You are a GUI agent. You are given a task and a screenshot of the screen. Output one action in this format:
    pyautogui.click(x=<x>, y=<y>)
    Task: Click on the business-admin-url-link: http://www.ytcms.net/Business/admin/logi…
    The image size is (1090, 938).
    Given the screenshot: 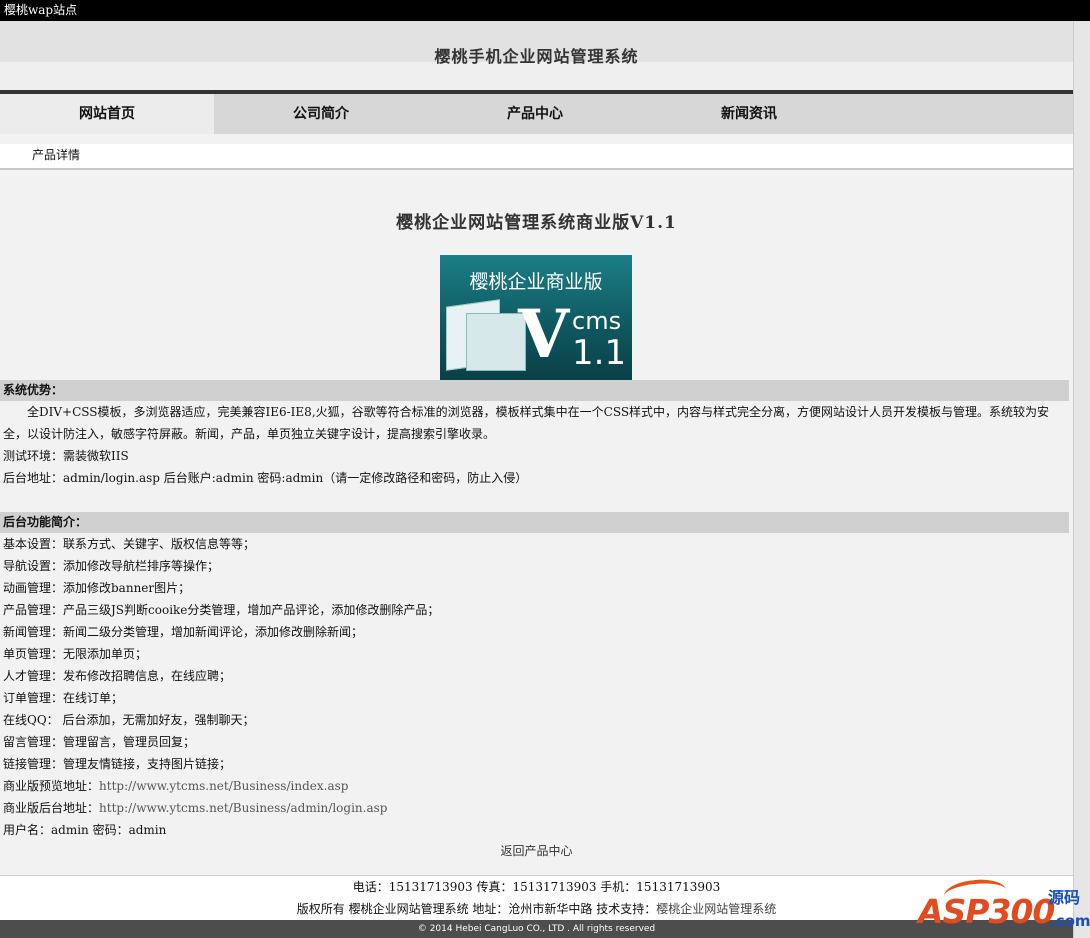 What is the action you would take?
    pyautogui.click(x=243, y=808)
    